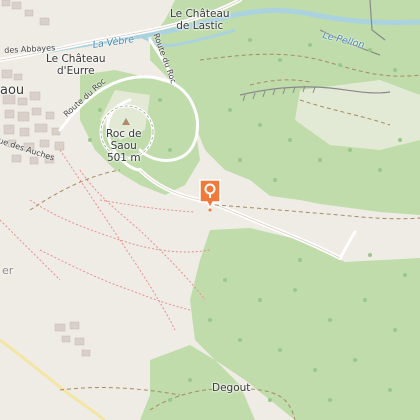  Describe the element at coordinates (126, 121) in the screenshot. I see `peak-icon` at that location.